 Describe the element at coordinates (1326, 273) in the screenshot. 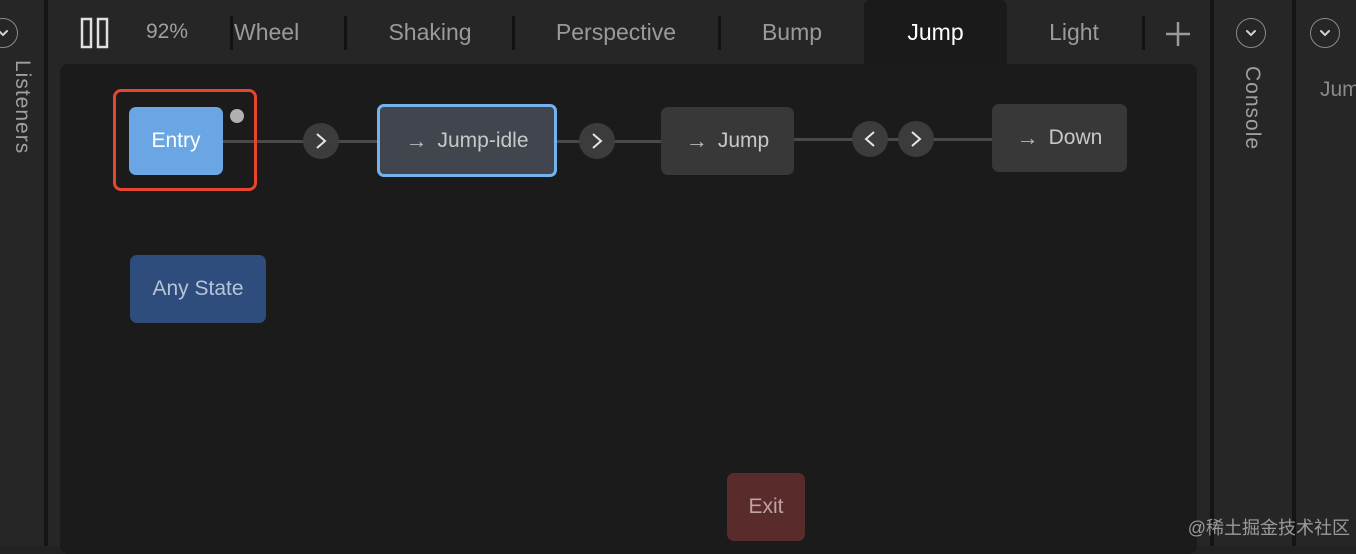

I see `inspector-panel: Jum` at that location.